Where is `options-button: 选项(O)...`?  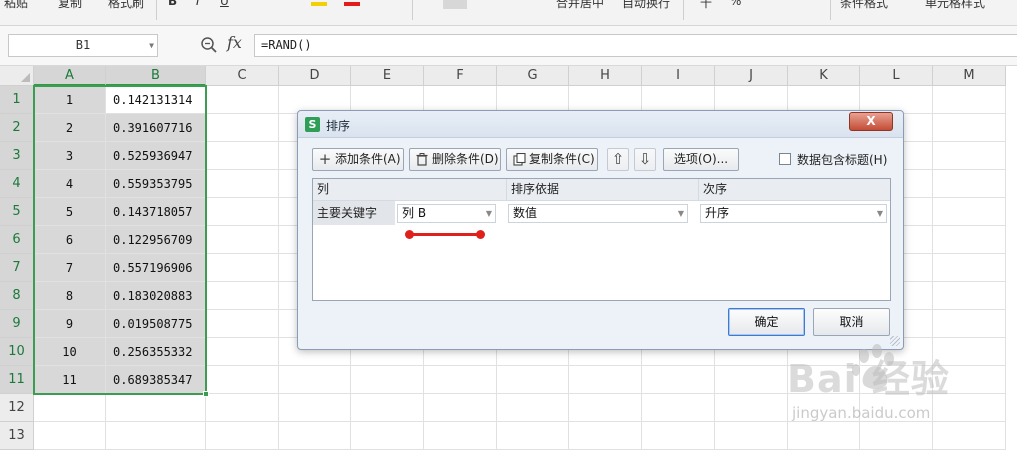
options-button: 选项(O)... is located at coordinates (701, 159).